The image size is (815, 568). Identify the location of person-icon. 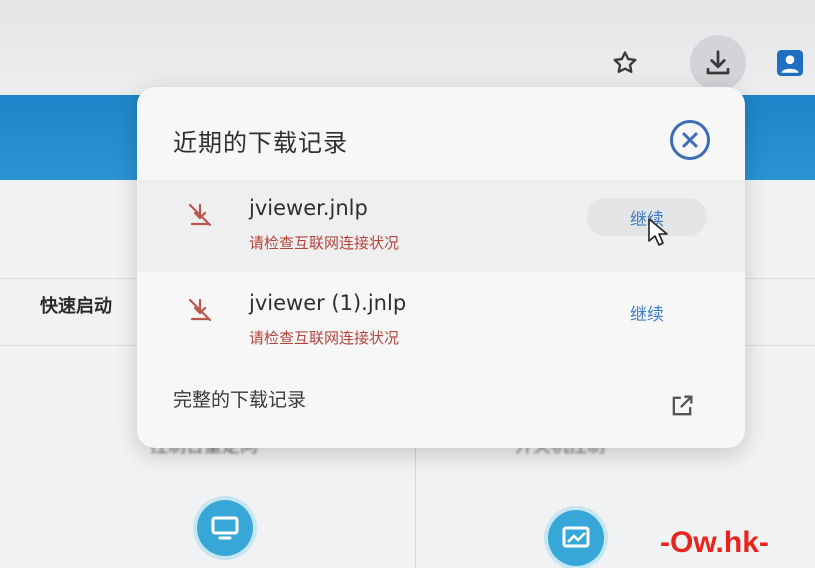
(790, 63).